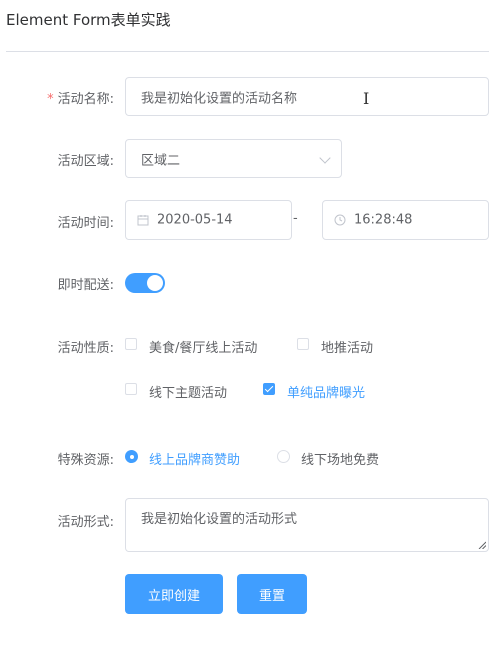 This screenshot has width=495, height=647. I want to click on region-selected-value: 区域二, so click(161, 160).